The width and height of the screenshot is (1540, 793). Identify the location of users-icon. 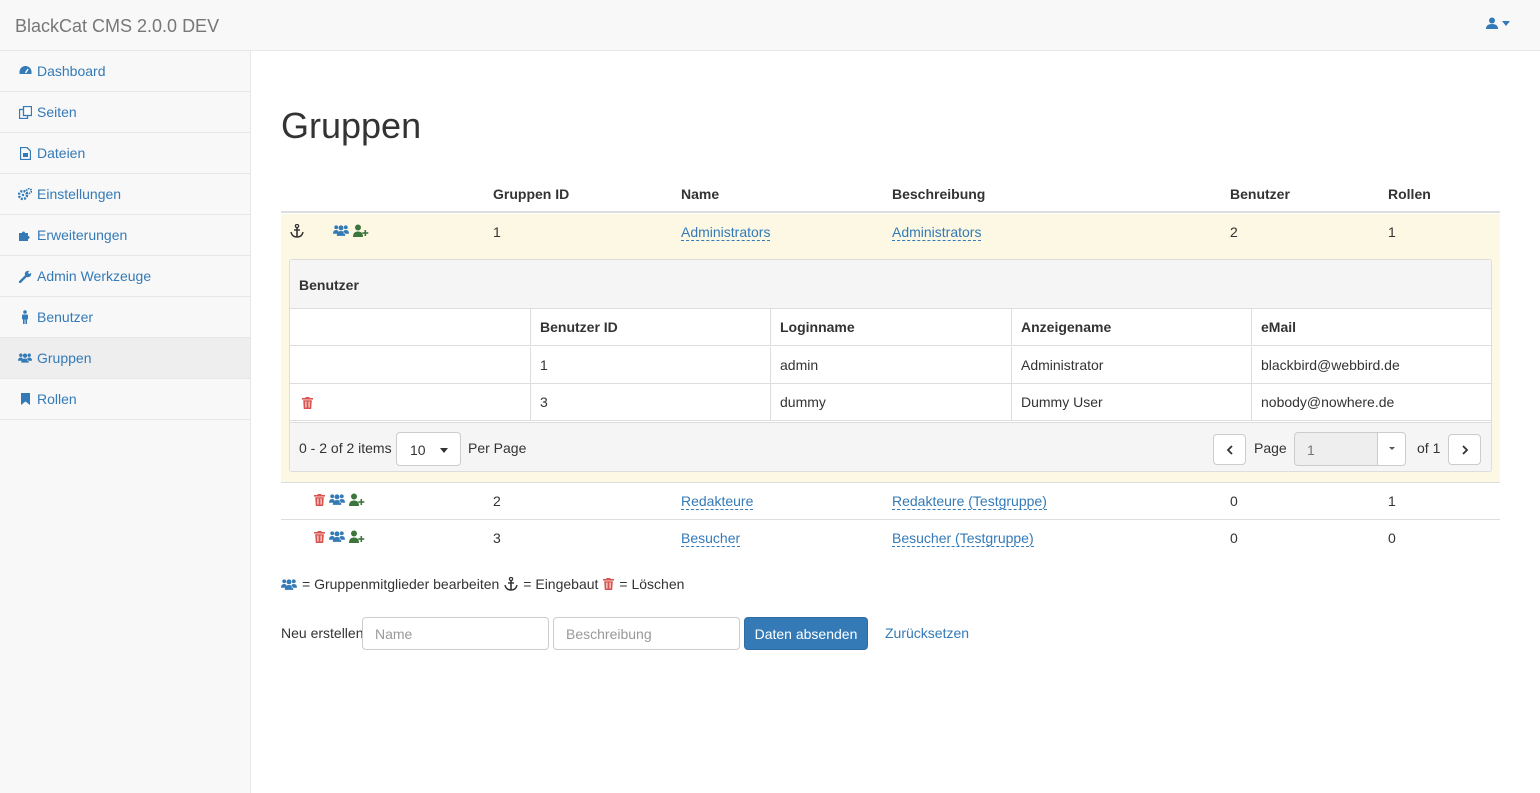
(25, 358).